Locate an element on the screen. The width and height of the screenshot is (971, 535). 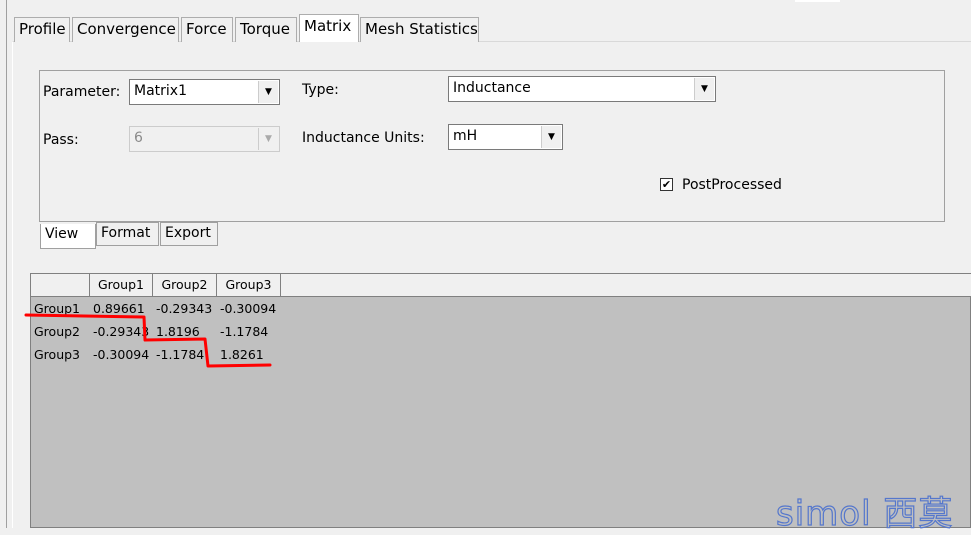
diagonal-highlight-line is located at coordinates (148, 340).